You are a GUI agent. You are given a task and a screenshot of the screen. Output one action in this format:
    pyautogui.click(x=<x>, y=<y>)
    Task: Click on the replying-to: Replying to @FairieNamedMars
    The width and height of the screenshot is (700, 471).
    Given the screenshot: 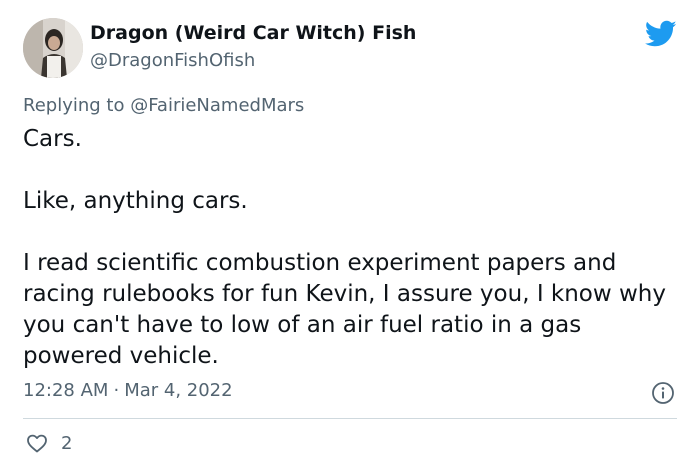 What is the action you would take?
    pyautogui.click(x=163, y=105)
    